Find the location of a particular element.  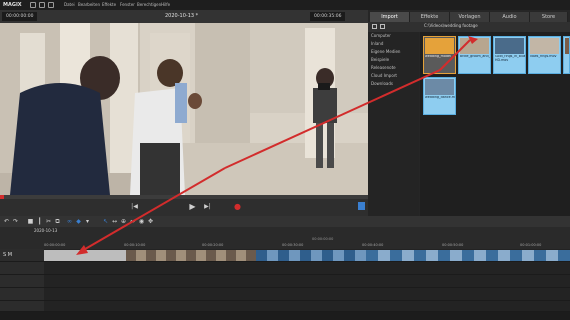

menu-fenster: Fenster is located at coordinates (127, 5).